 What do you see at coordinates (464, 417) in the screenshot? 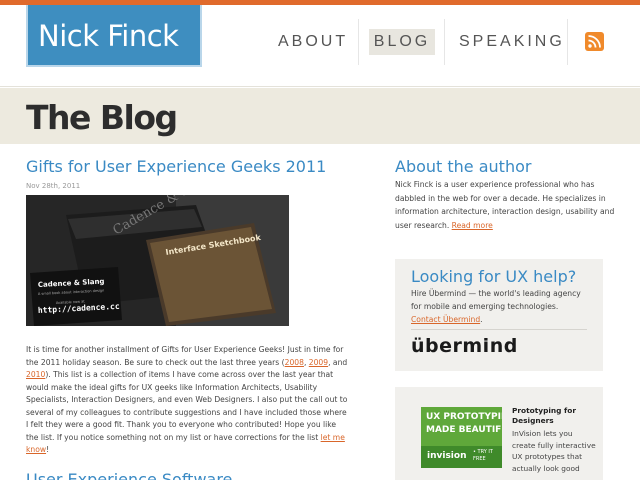
I see `ad-image-line1: UX PROTOTYPING` at bounding box center [464, 417].